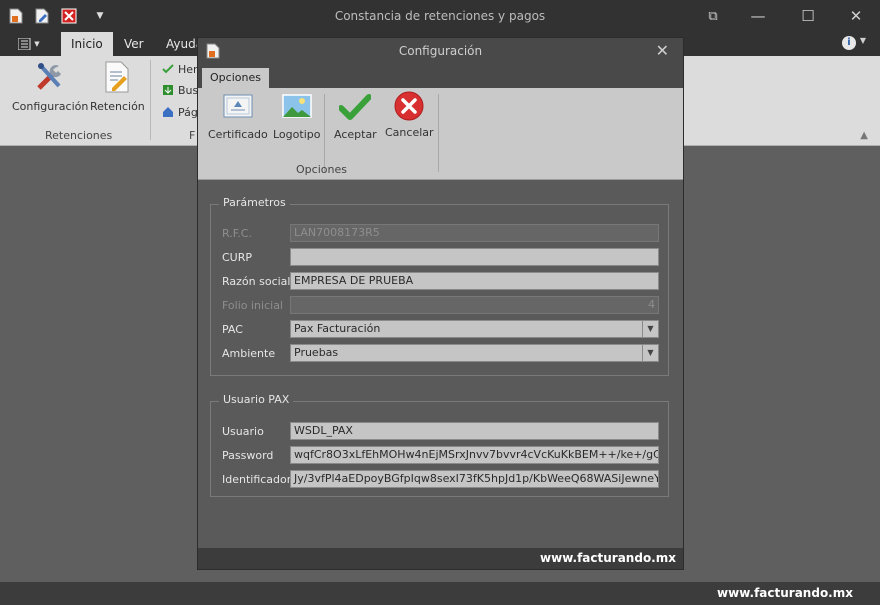  Describe the element at coordinates (474, 257) in the screenshot. I see `curp-field` at that location.